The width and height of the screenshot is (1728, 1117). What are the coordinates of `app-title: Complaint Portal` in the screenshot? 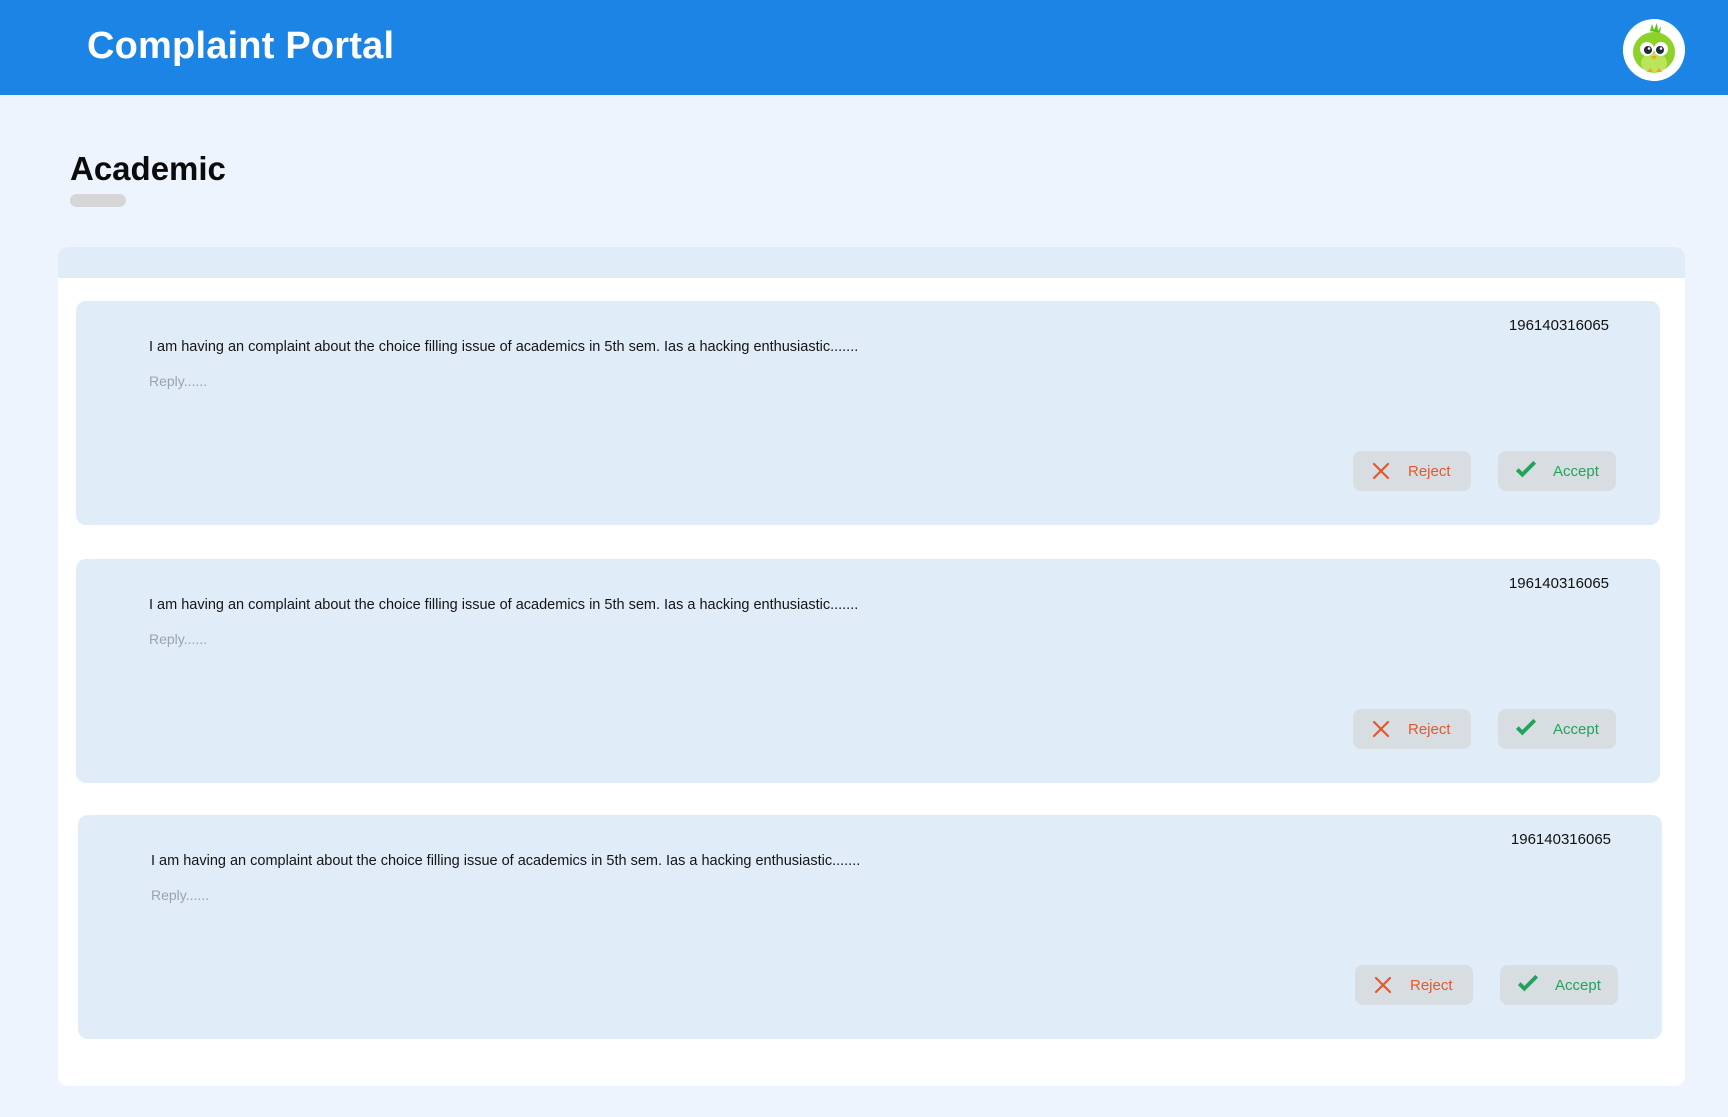 It's located at (241, 46).